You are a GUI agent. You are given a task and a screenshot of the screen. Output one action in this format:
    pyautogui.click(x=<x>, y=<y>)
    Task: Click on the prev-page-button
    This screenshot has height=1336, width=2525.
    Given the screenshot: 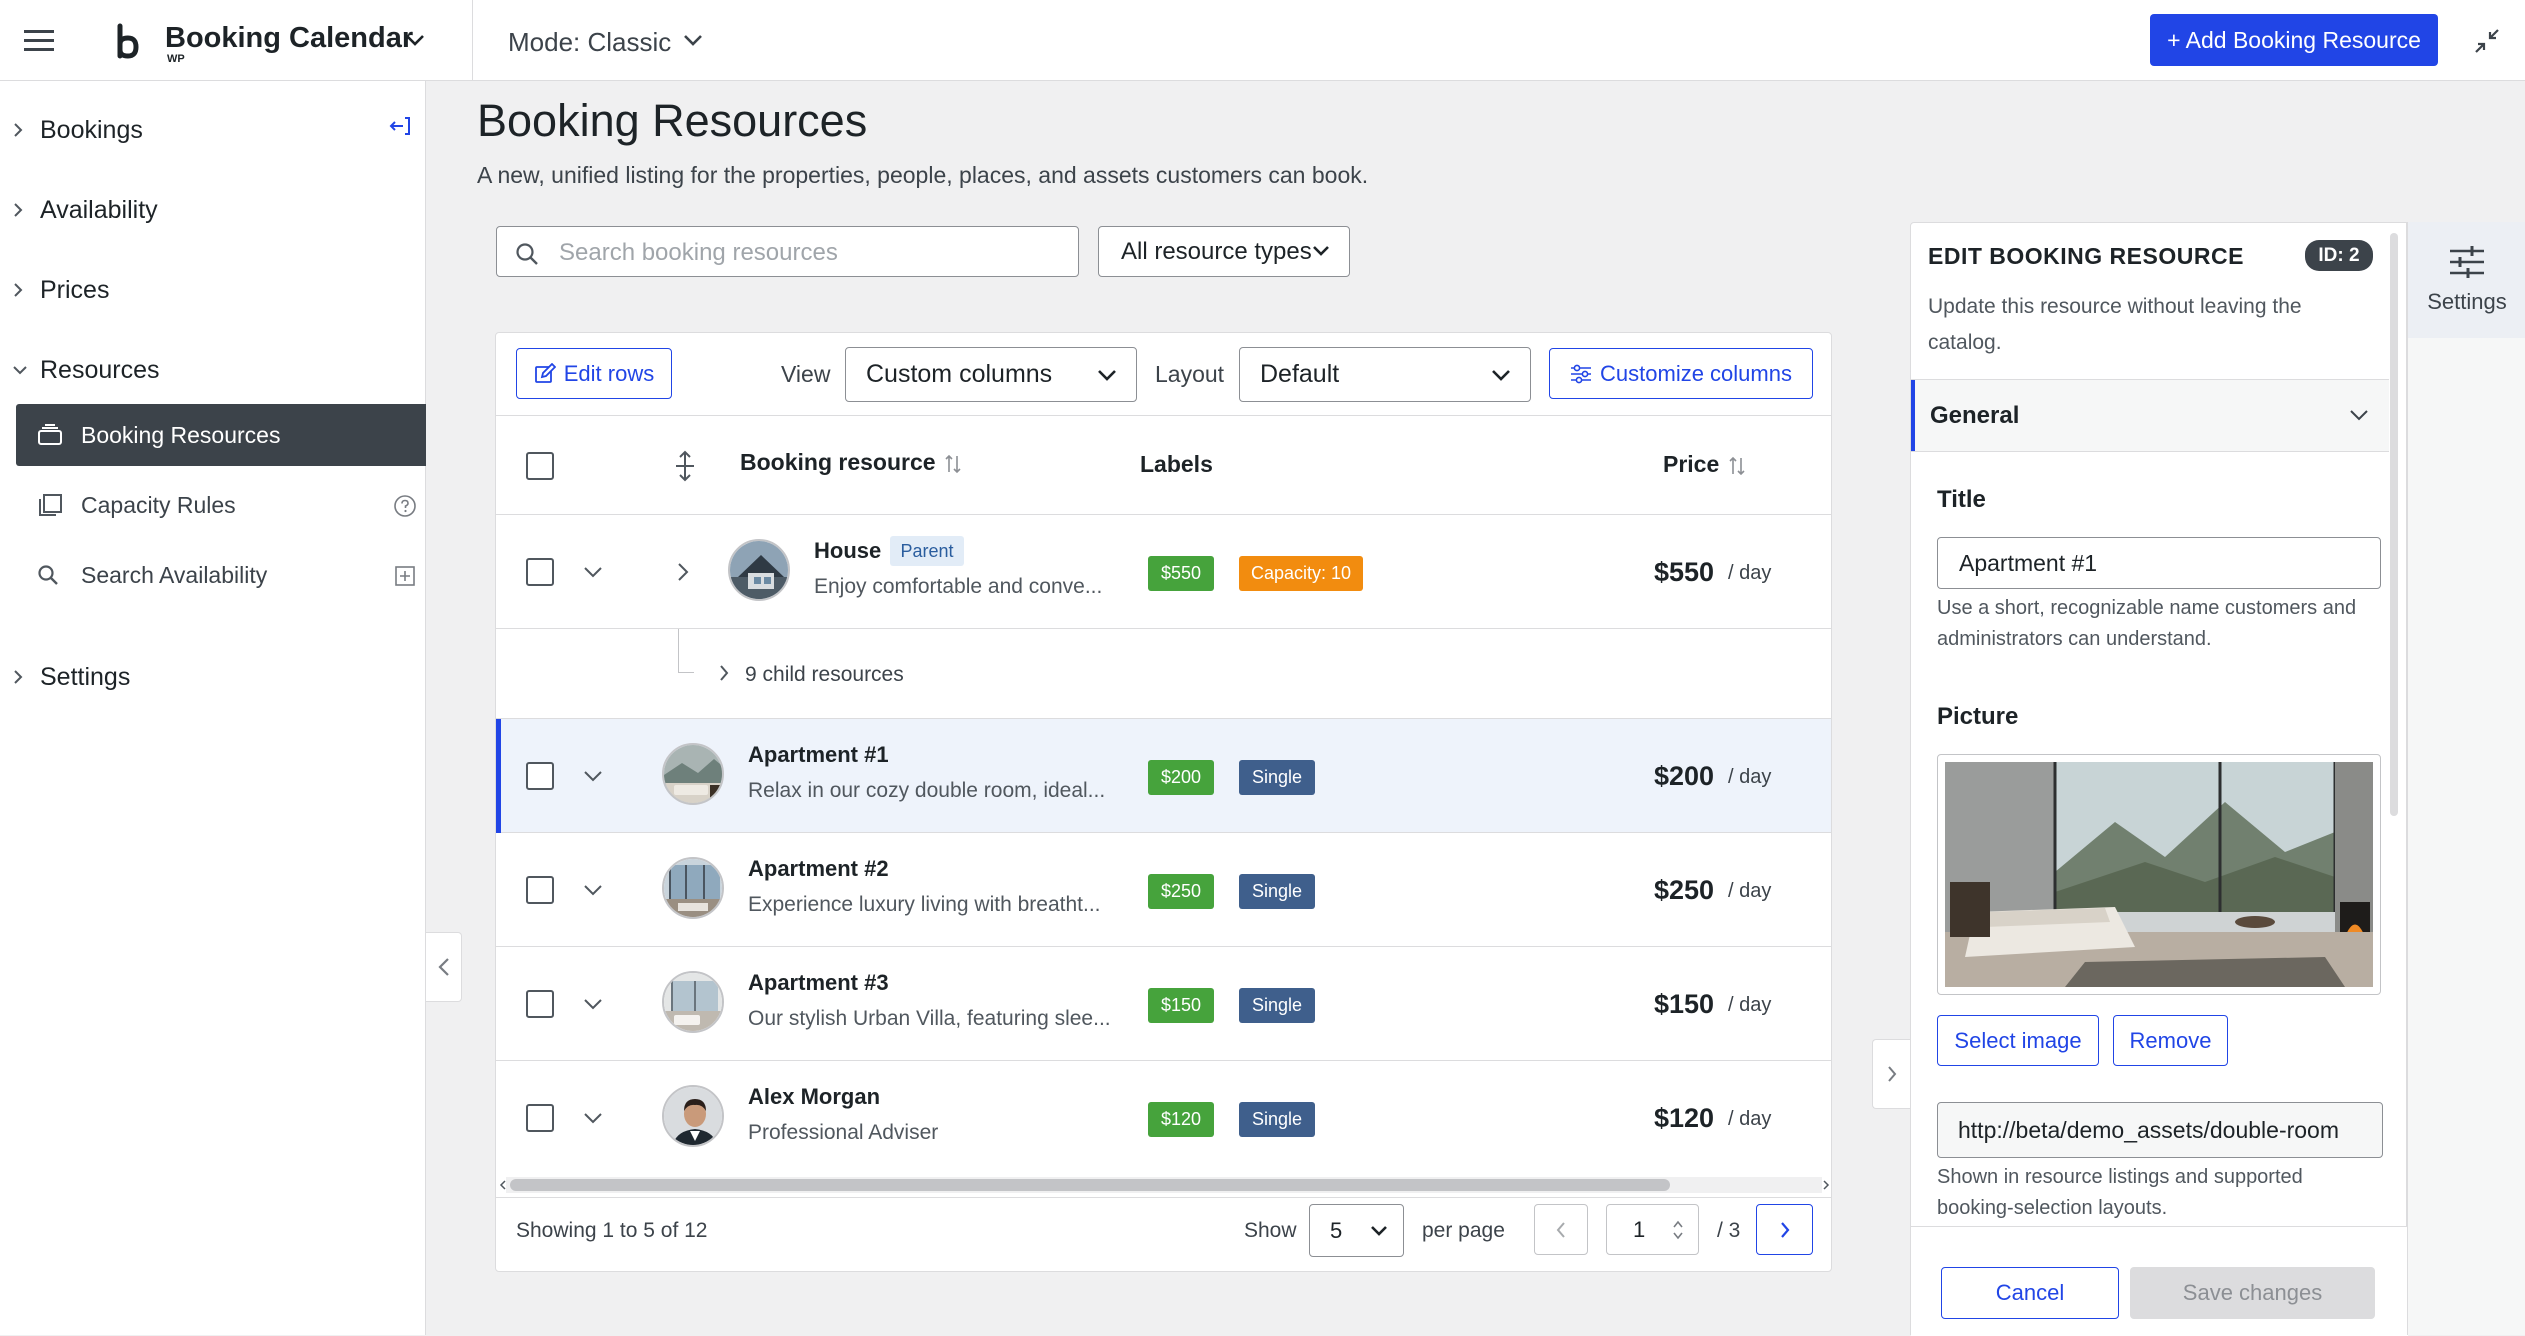 What is the action you would take?
    pyautogui.click(x=1561, y=1229)
    